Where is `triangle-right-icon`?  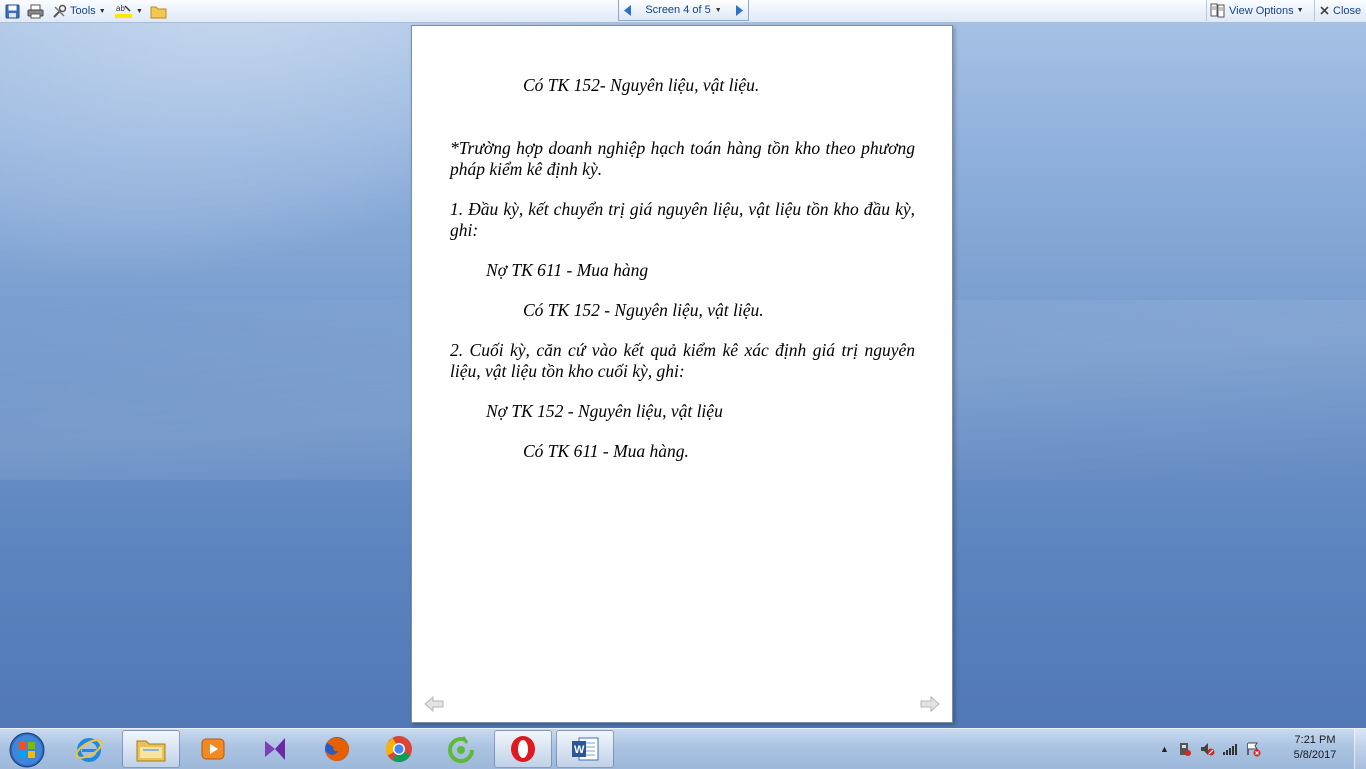
triangle-right-icon is located at coordinates (739, 10).